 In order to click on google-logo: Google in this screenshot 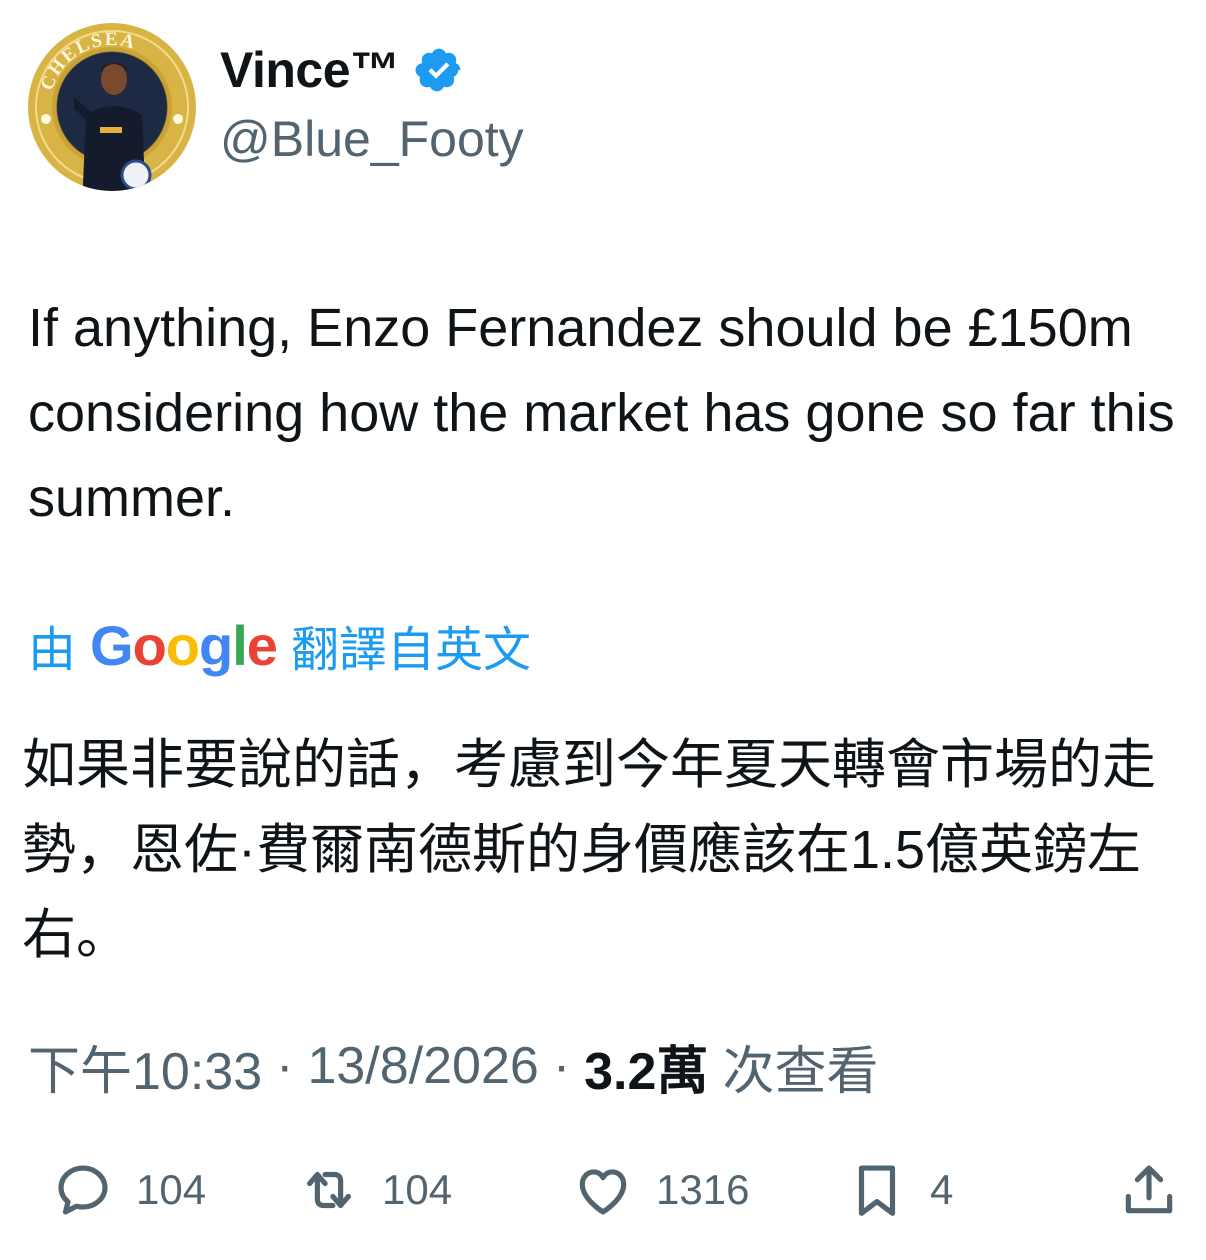, I will do `click(184, 645)`.